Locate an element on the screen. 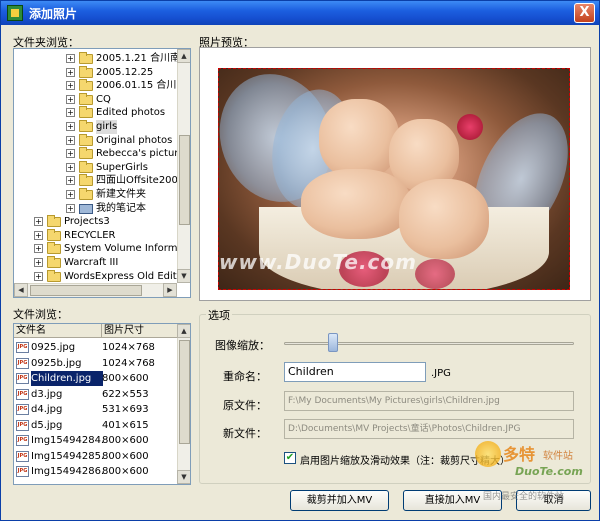 The width and height of the screenshot is (600, 521). tree-item: + Original photos is located at coordinates (95, 140).